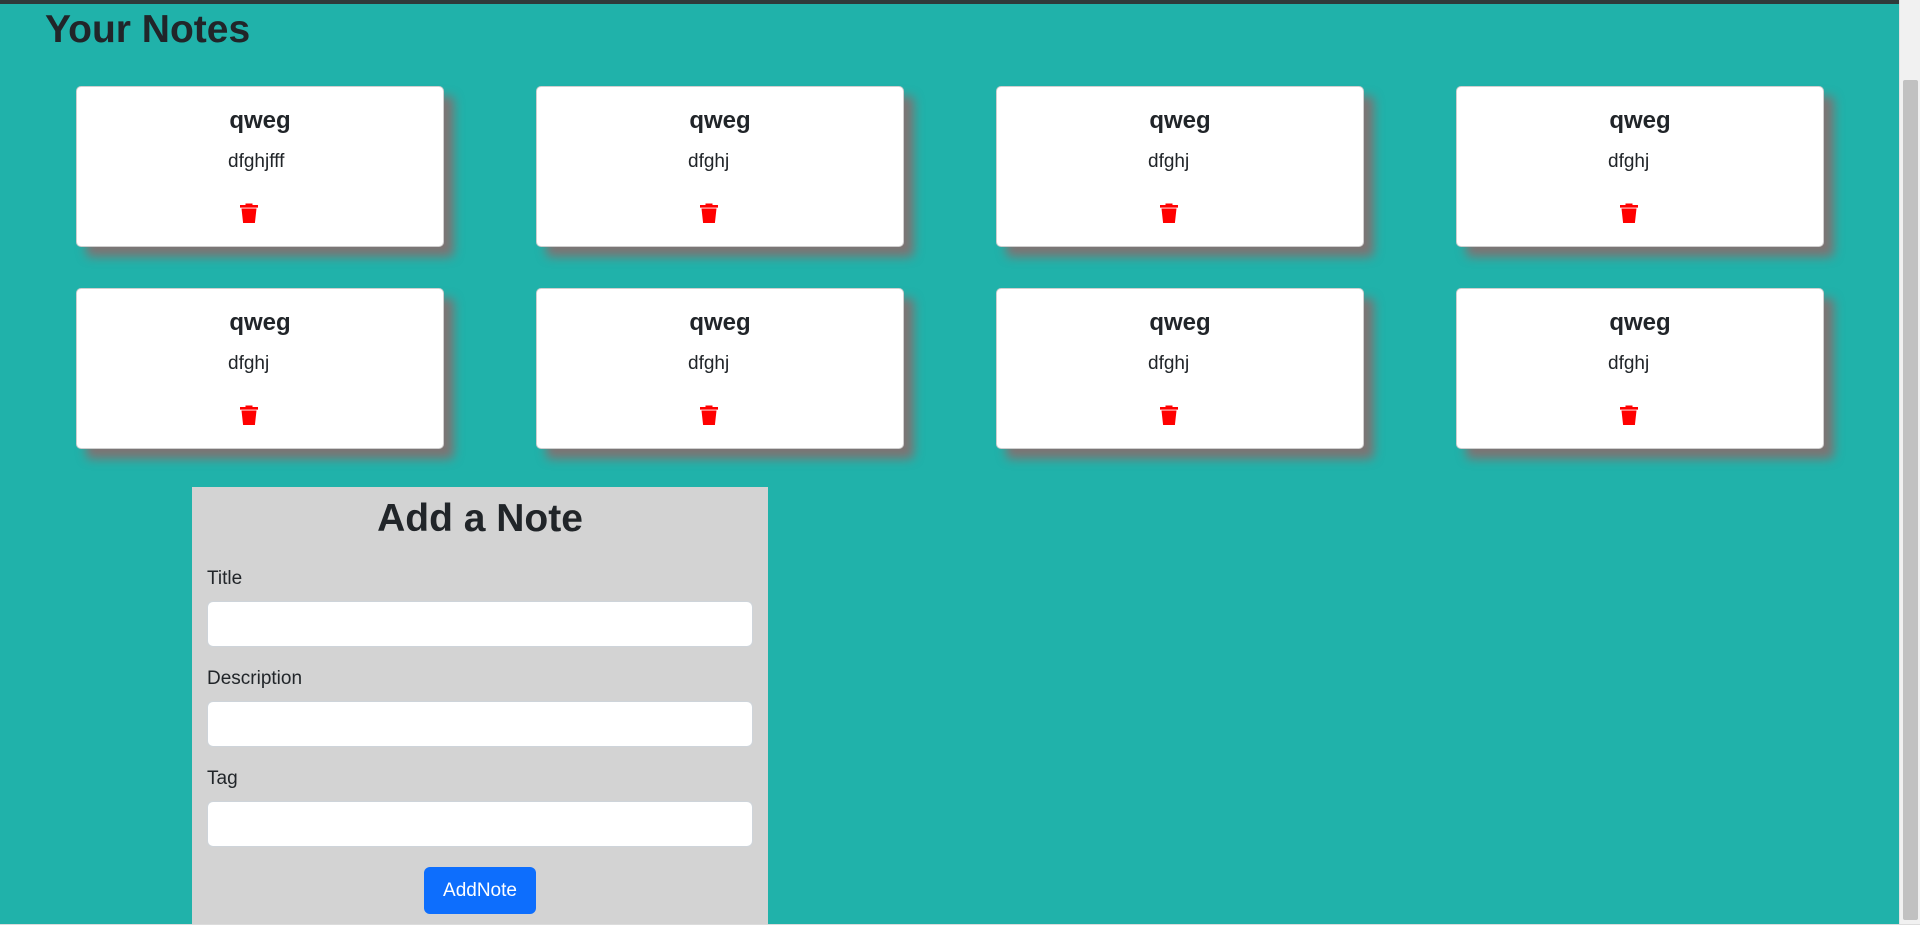  What do you see at coordinates (480, 724) in the screenshot?
I see `description-input` at bounding box center [480, 724].